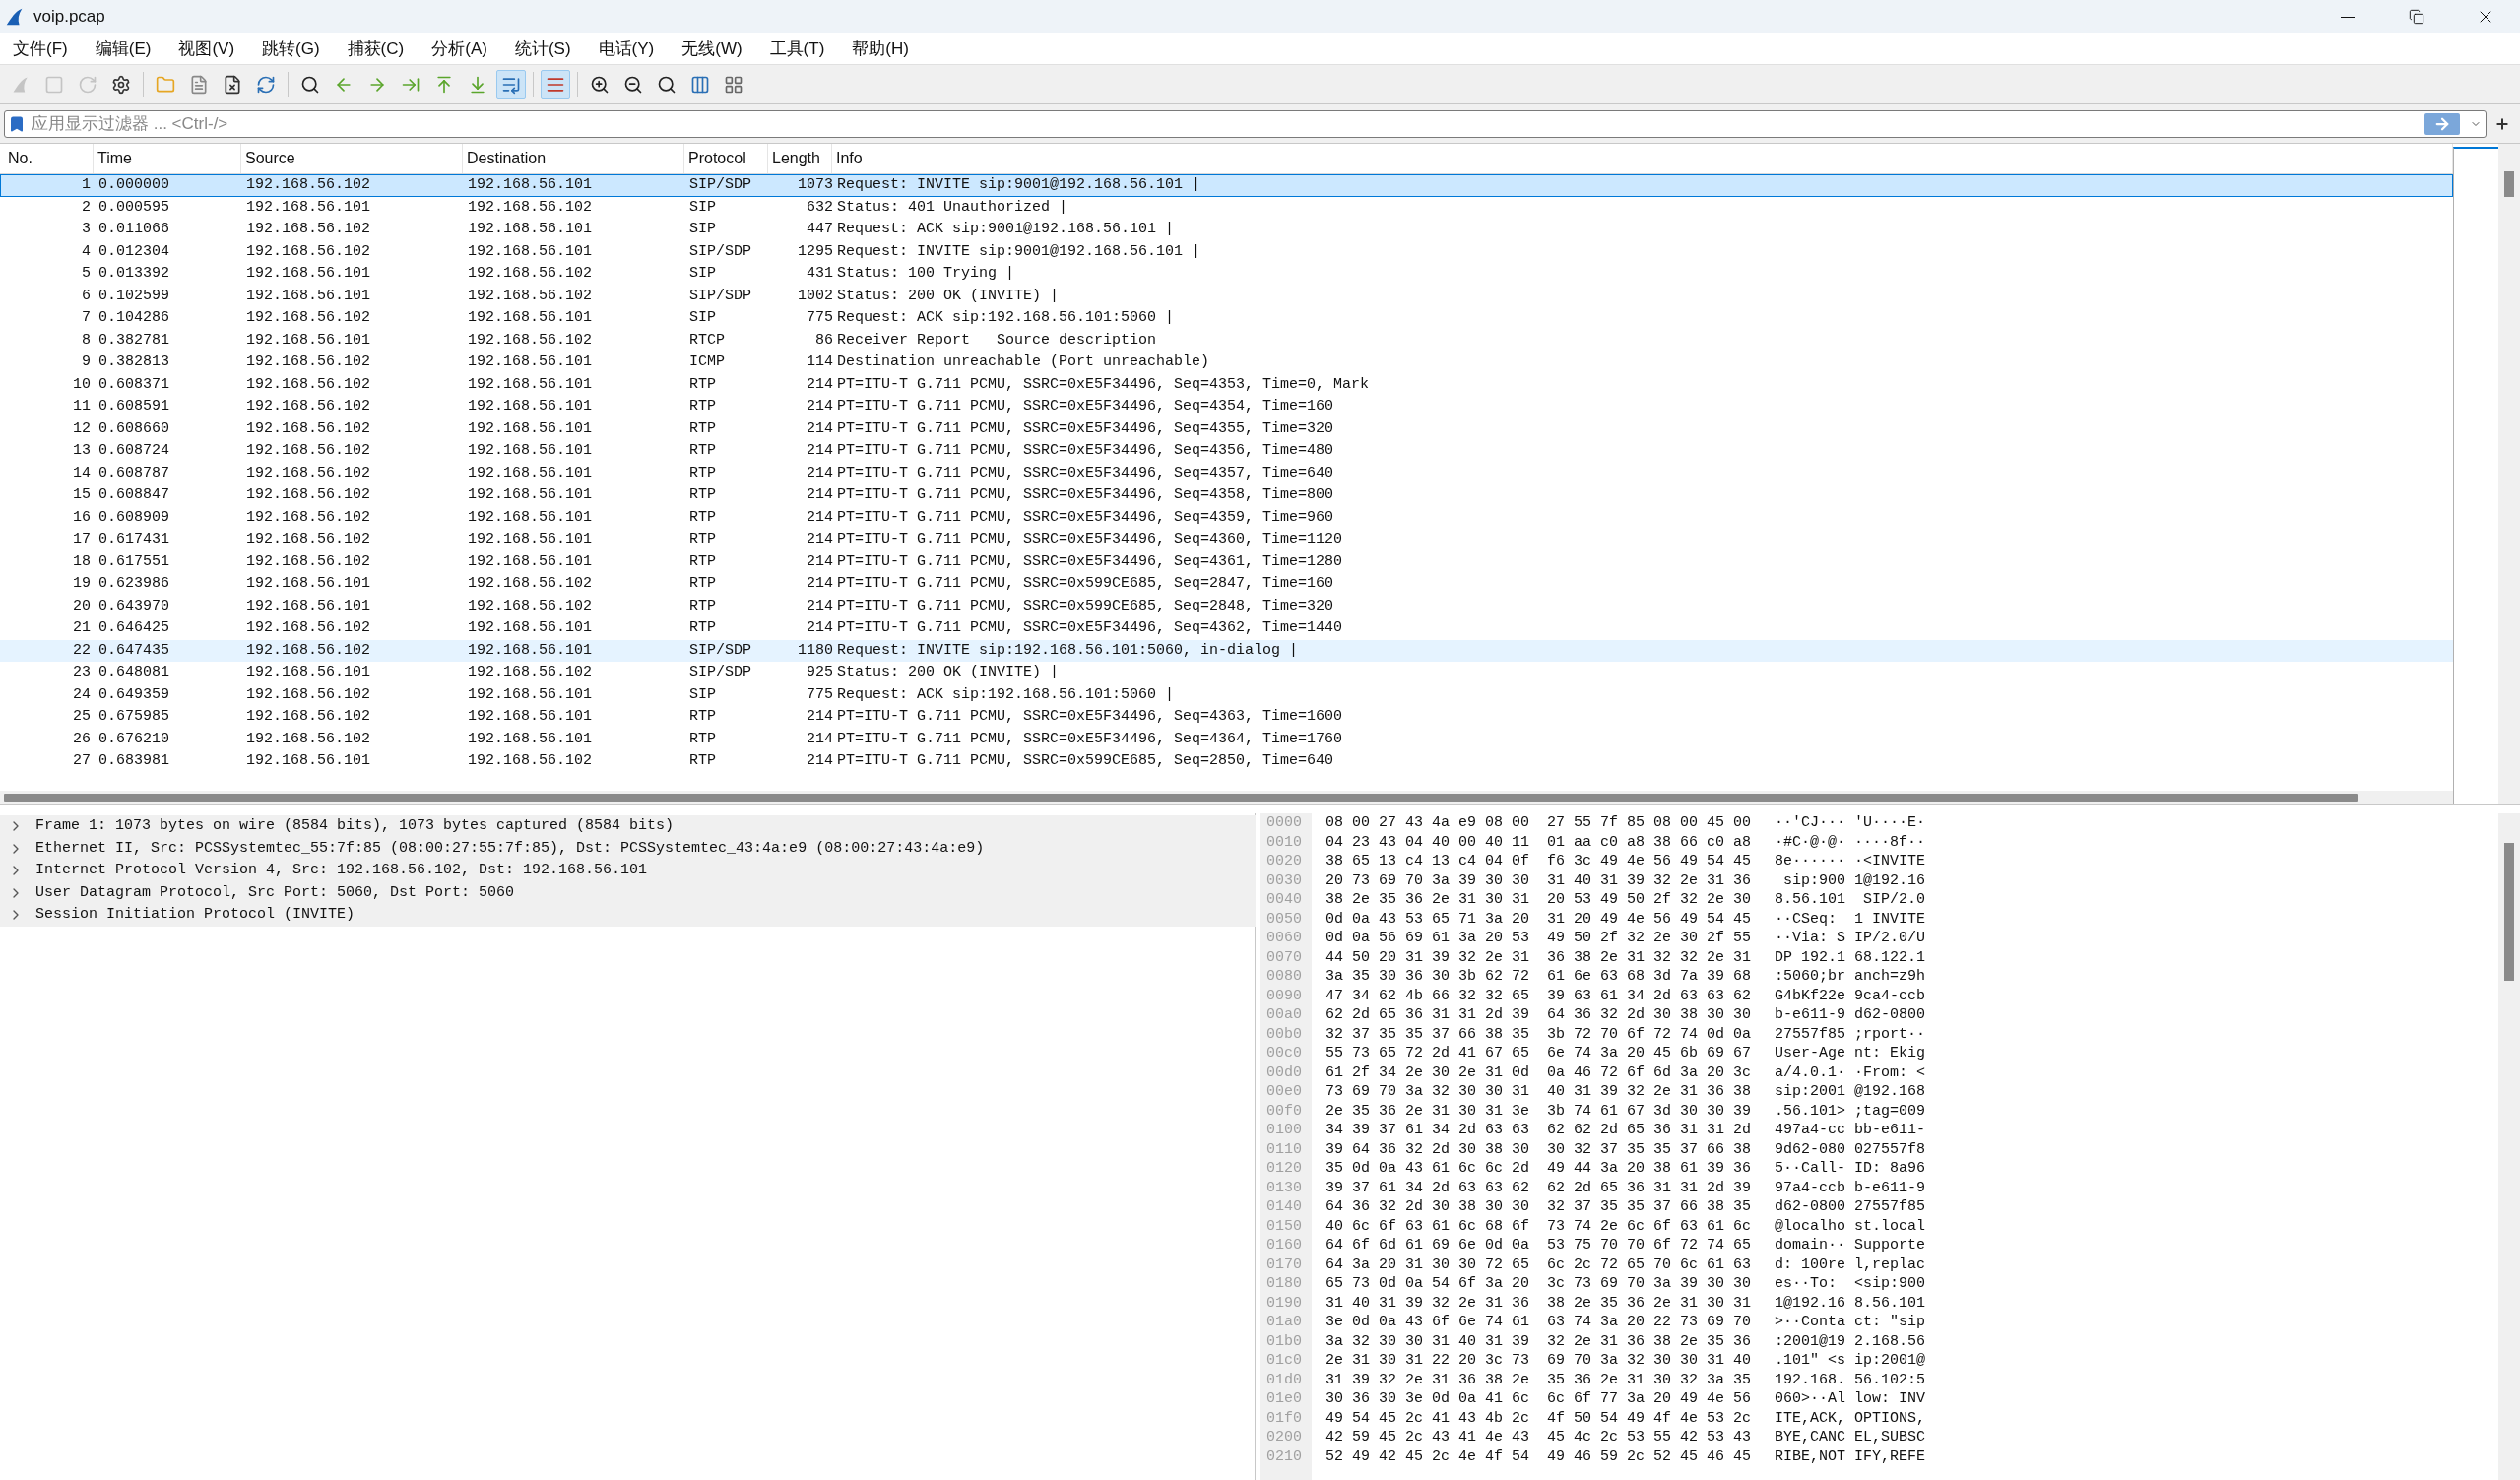 Image resolution: width=2520 pixels, height=1480 pixels. What do you see at coordinates (1226, 584) in the screenshot?
I see `packet-row: 19 0.623986 192.168.56.101 192.168.56.102 RTP 214 PT=ITU-T G.711 PCMU, SSRC=0x599CE685, Seq=2847, Time=160` at bounding box center [1226, 584].